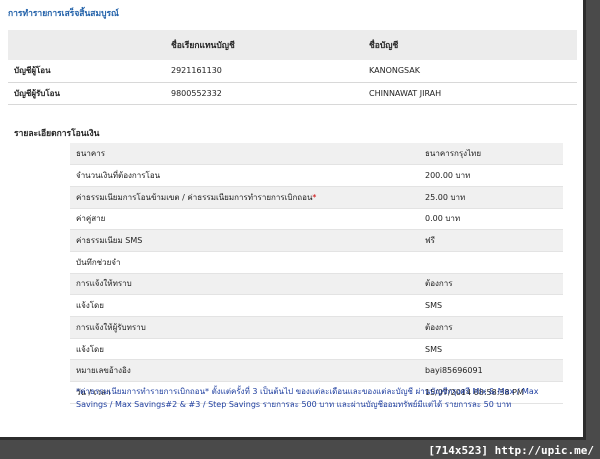  What do you see at coordinates (316, 306) in the screenshot?
I see `detail-row-notify-by: แจ้งโดย SMS` at bounding box center [316, 306].